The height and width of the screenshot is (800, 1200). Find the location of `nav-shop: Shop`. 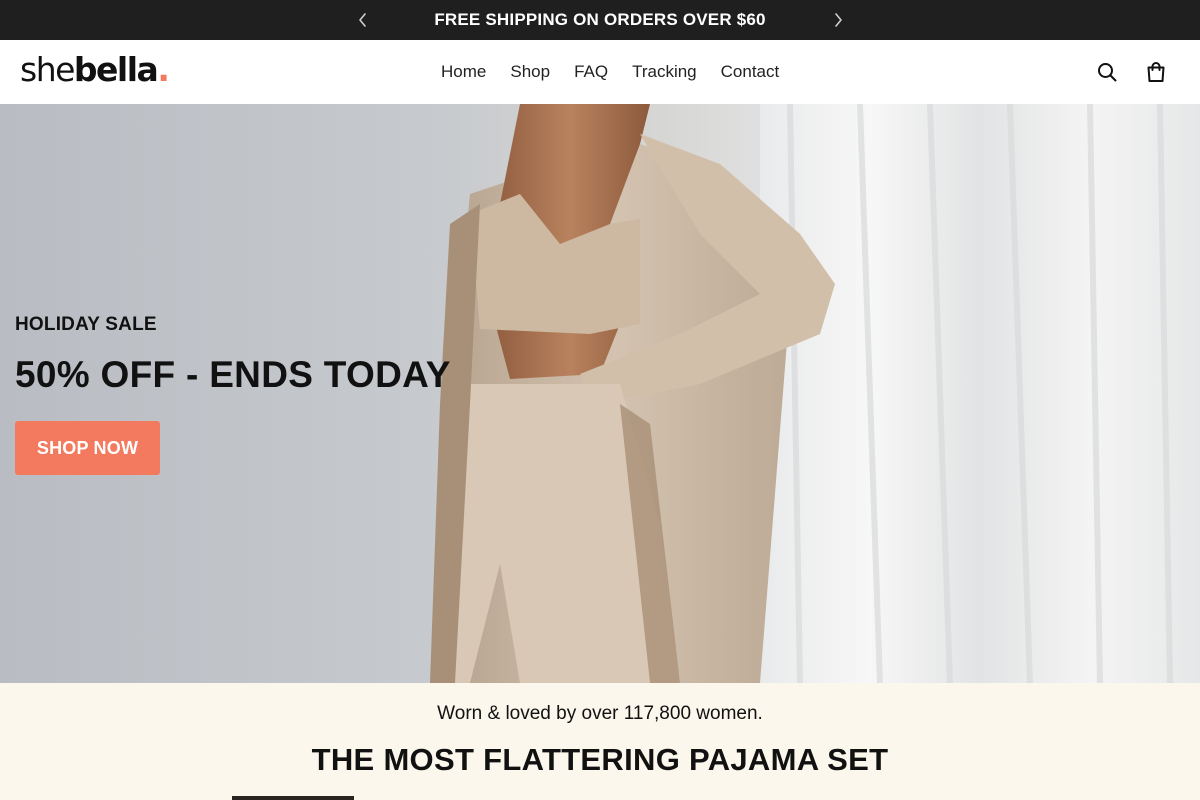

nav-shop: Shop is located at coordinates (530, 72).